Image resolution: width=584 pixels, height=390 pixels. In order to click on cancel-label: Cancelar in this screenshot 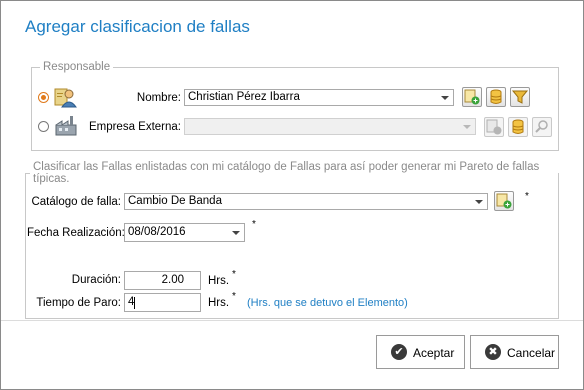, I will do `click(531, 353)`.